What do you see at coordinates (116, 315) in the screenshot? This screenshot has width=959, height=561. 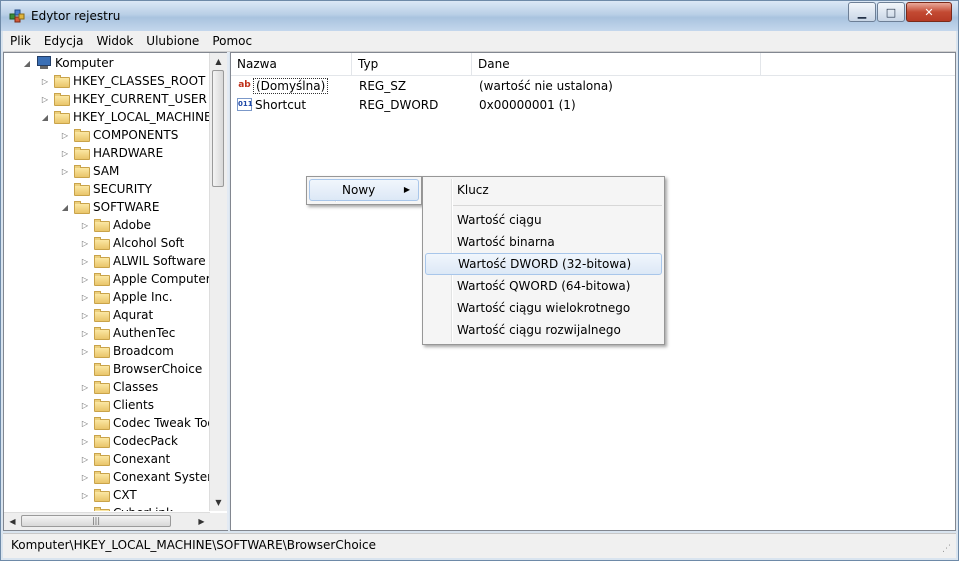 I see `tree-node: ▷ Aqurat` at bounding box center [116, 315].